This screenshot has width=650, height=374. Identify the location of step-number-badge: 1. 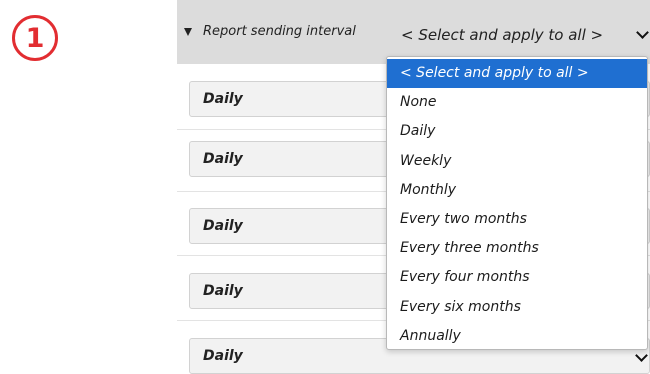
(35, 38).